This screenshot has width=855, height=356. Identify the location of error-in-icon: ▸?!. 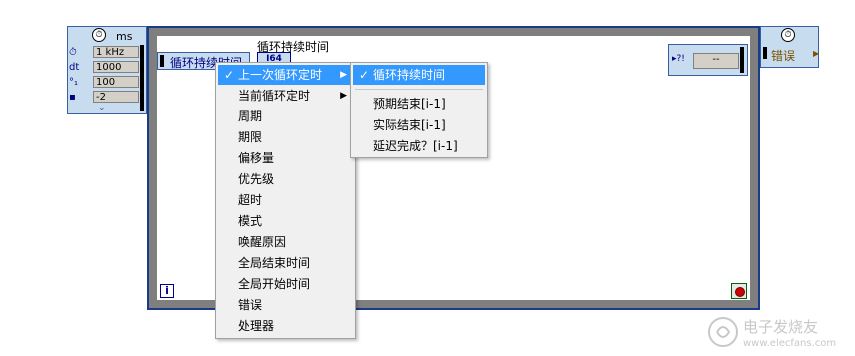
(678, 59).